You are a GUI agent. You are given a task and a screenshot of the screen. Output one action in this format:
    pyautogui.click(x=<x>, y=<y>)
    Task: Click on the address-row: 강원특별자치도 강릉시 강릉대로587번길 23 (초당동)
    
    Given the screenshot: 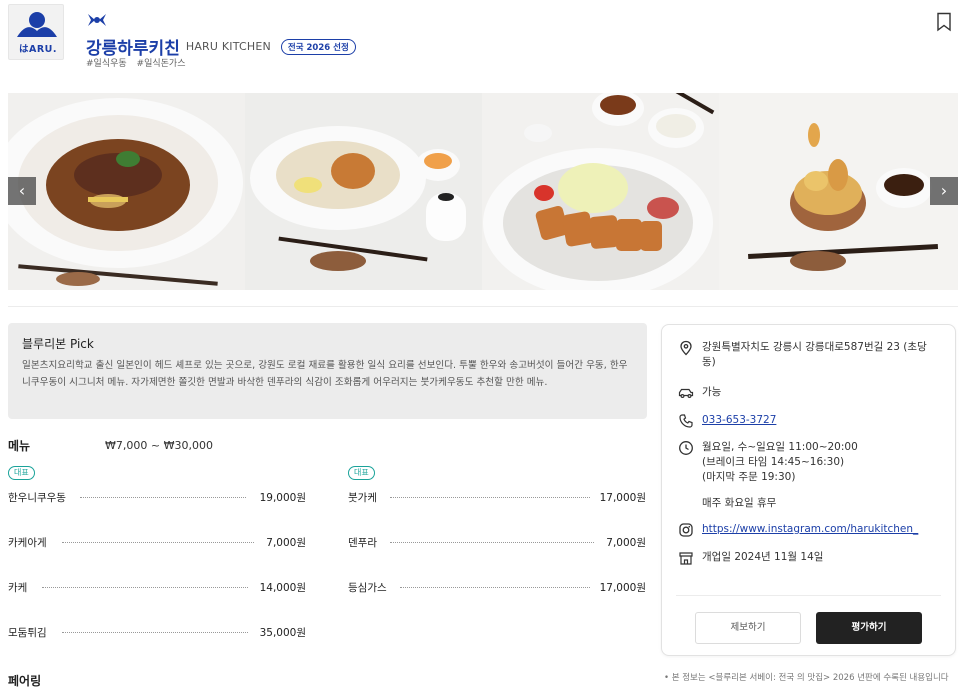 What is the action you would take?
    pyautogui.click(x=809, y=355)
    